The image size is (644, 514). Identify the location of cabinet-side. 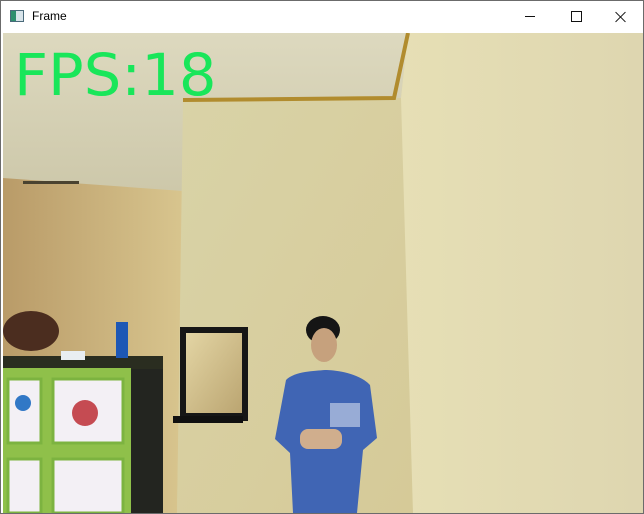
(147, 441).